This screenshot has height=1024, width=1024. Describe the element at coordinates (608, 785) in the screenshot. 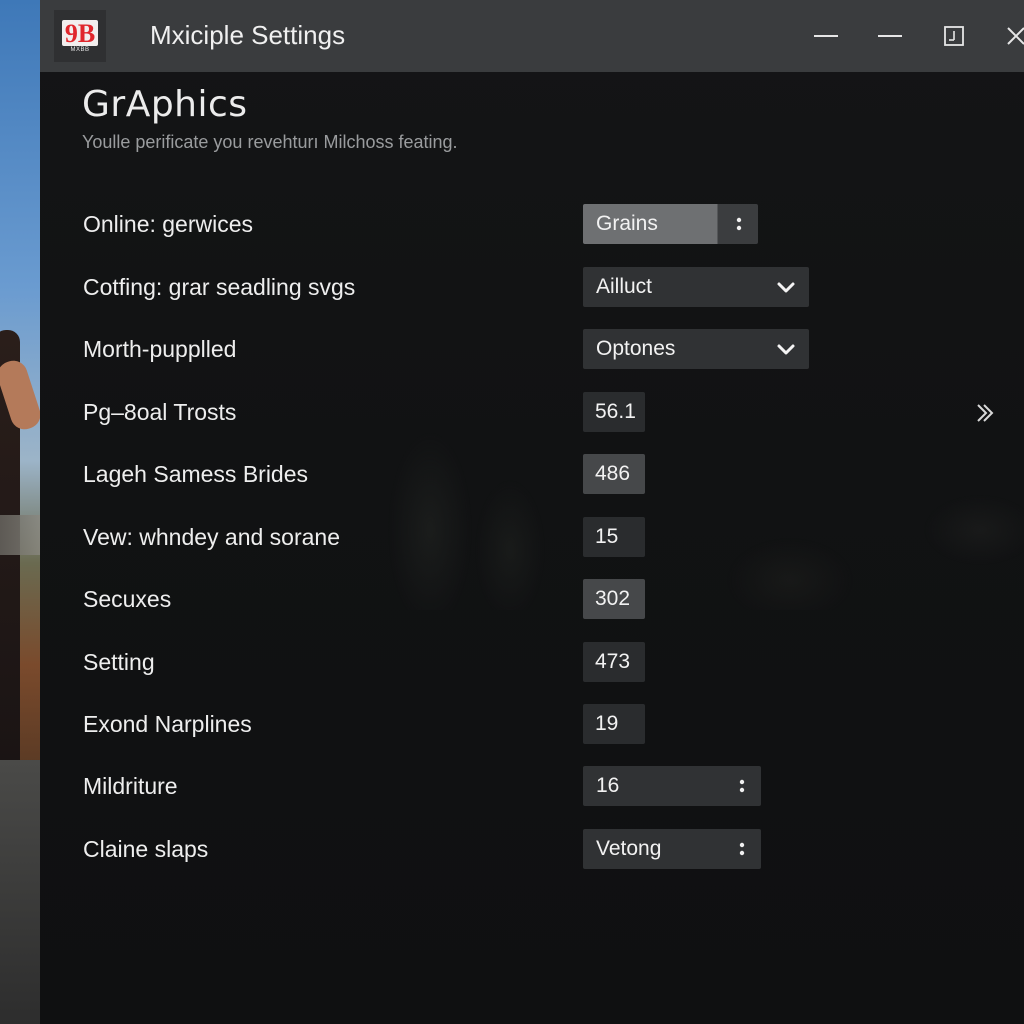

I see `spinner-value: 16` at that location.